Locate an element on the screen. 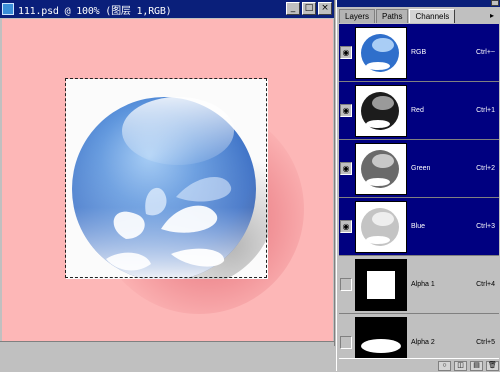 This screenshot has width=500, height=372. channel-row-red: ◉ Red Ctrl+1 is located at coordinates (419, 111).